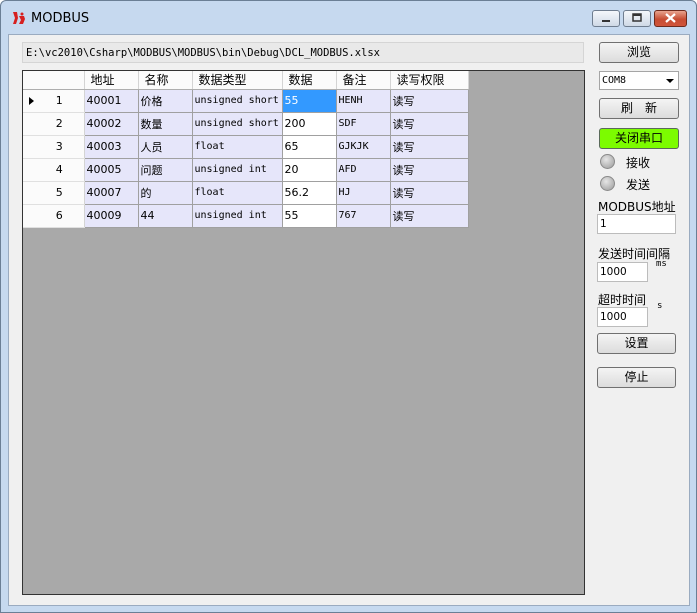  What do you see at coordinates (639, 80) in the screenshot?
I see `com-port-select: COM8` at bounding box center [639, 80].